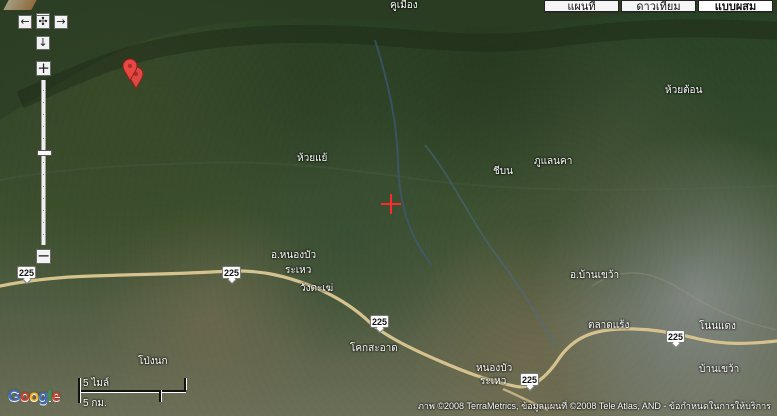 The width and height of the screenshot is (777, 416). What do you see at coordinates (503, 171) in the screenshot?
I see `place-label: ชีบน` at bounding box center [503, 171].